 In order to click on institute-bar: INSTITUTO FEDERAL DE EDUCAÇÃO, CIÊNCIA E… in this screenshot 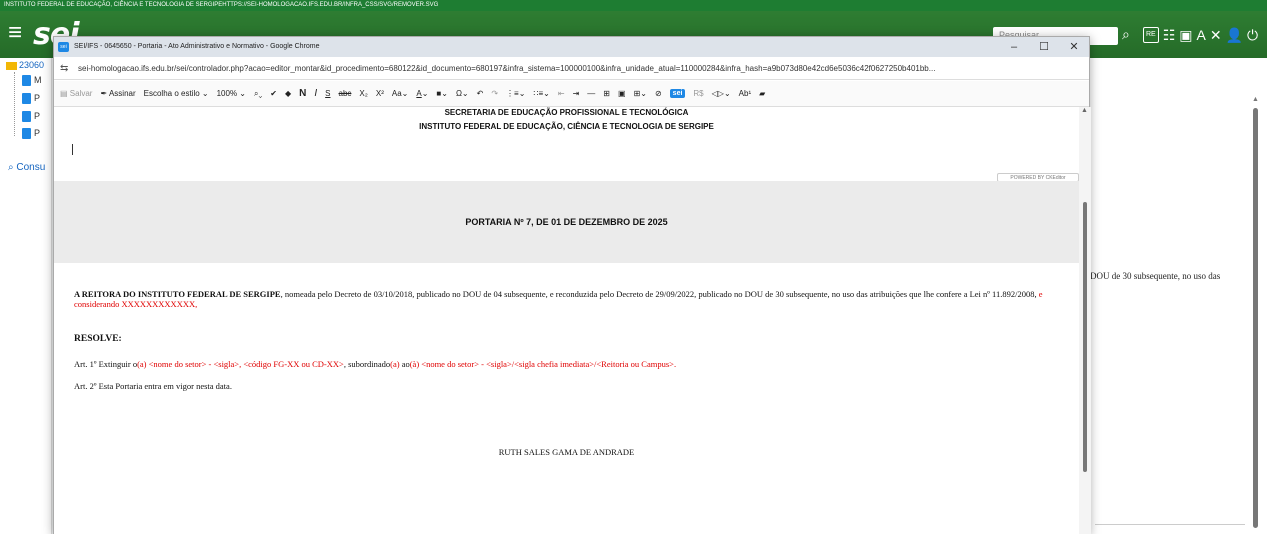, I will do `click(633, 5)`.